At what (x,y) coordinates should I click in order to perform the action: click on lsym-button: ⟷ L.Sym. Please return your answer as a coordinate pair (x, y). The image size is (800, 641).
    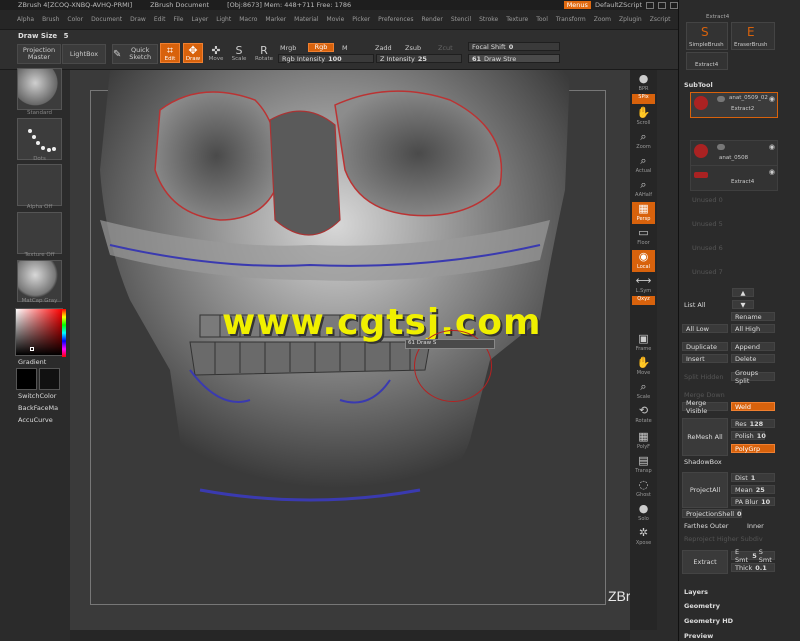
    Looking at the image, I should click on (643, 285).